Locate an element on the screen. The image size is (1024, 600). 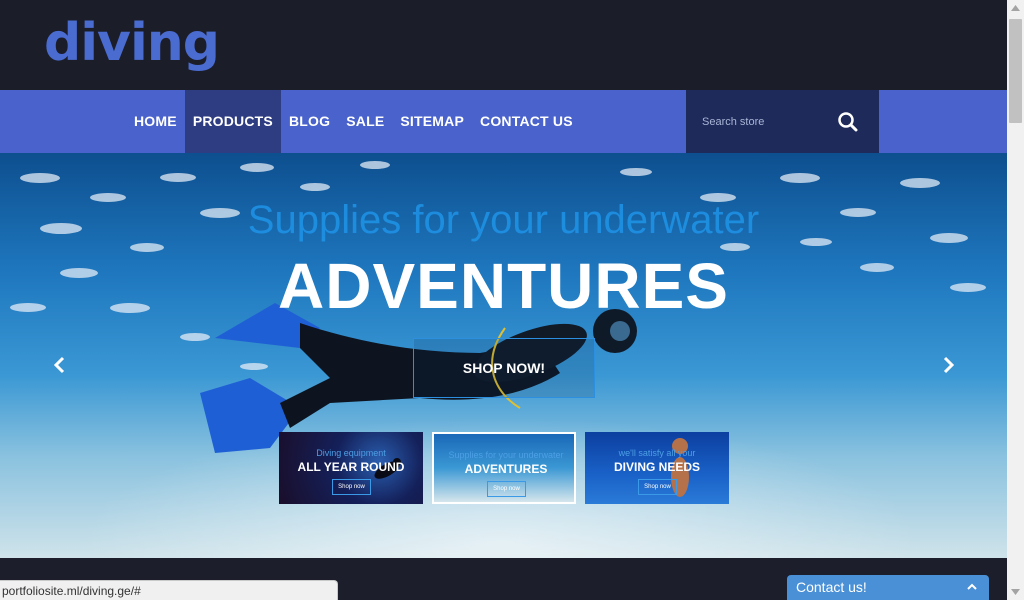
nav-item-contact-us: CONTACT US is located at coordinates (526, 121).